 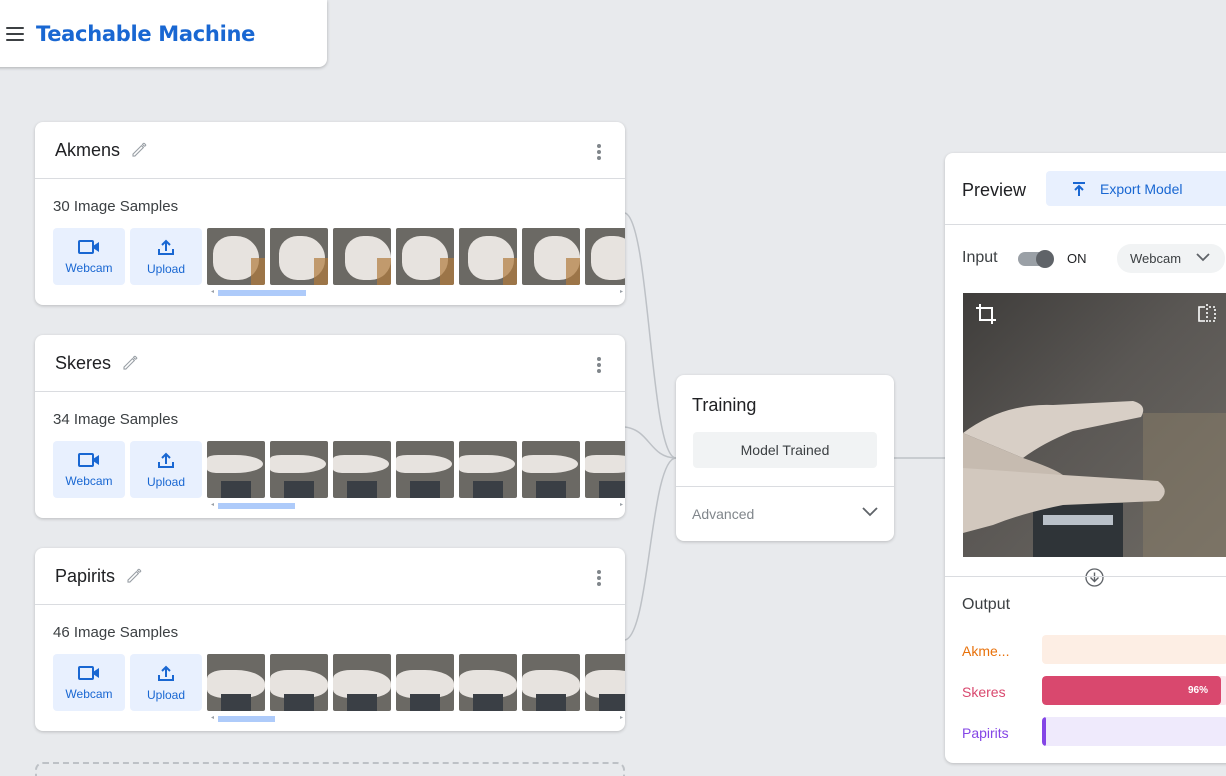 What do you see at coordinates (83, 363) in the screenshot?
I see `class-name: Skeres` at bounding box center [83, 363].